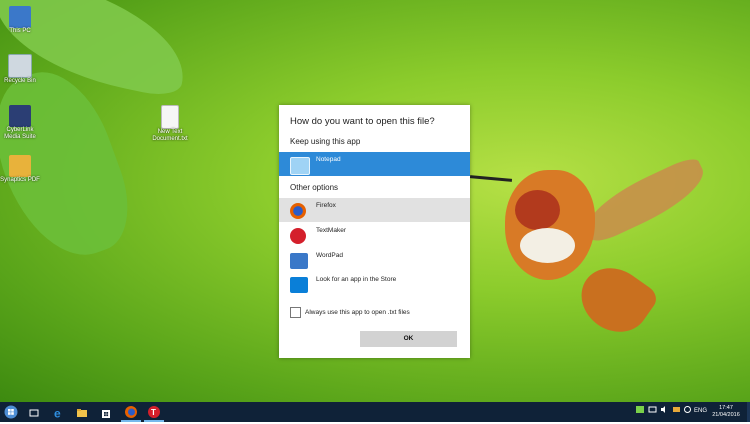 Image resolution: width=750 pixels, height=424 pixels. I want to click on app-option-textmaker: TextMaker, so click(374, 235).